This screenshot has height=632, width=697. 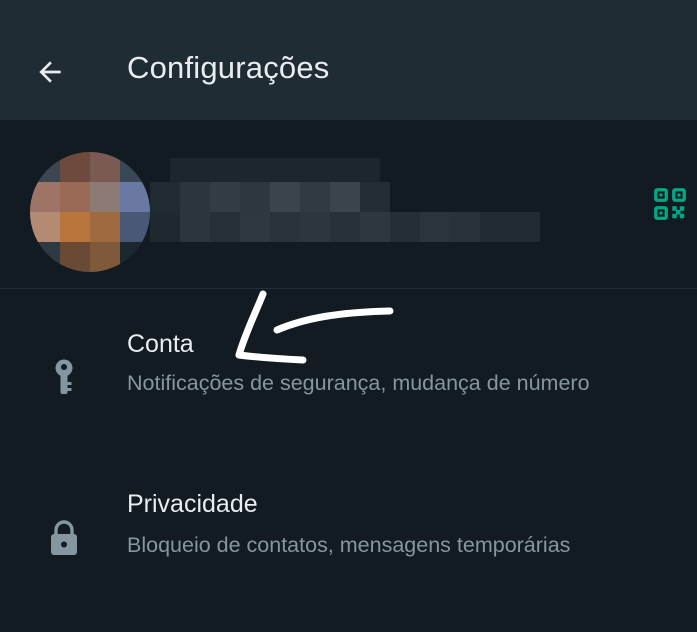 What do you see at coordinates (360, 208) in the screenshot?
I see `profile-name-redacted` at bounding box center [360, 208].